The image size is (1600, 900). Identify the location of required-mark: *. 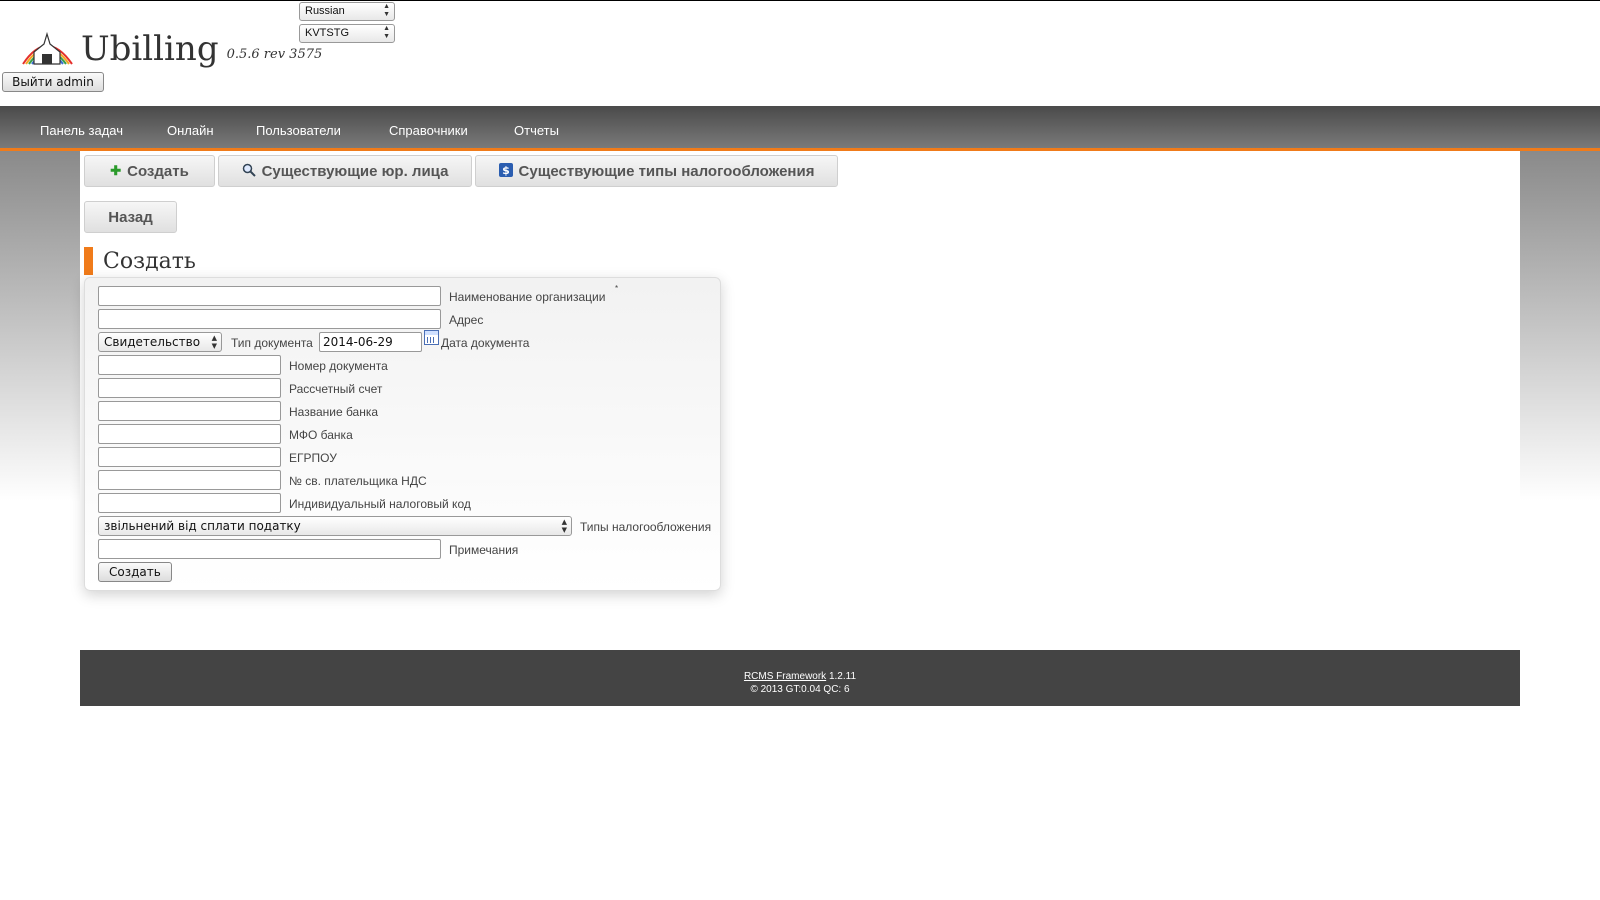
(617, 288).